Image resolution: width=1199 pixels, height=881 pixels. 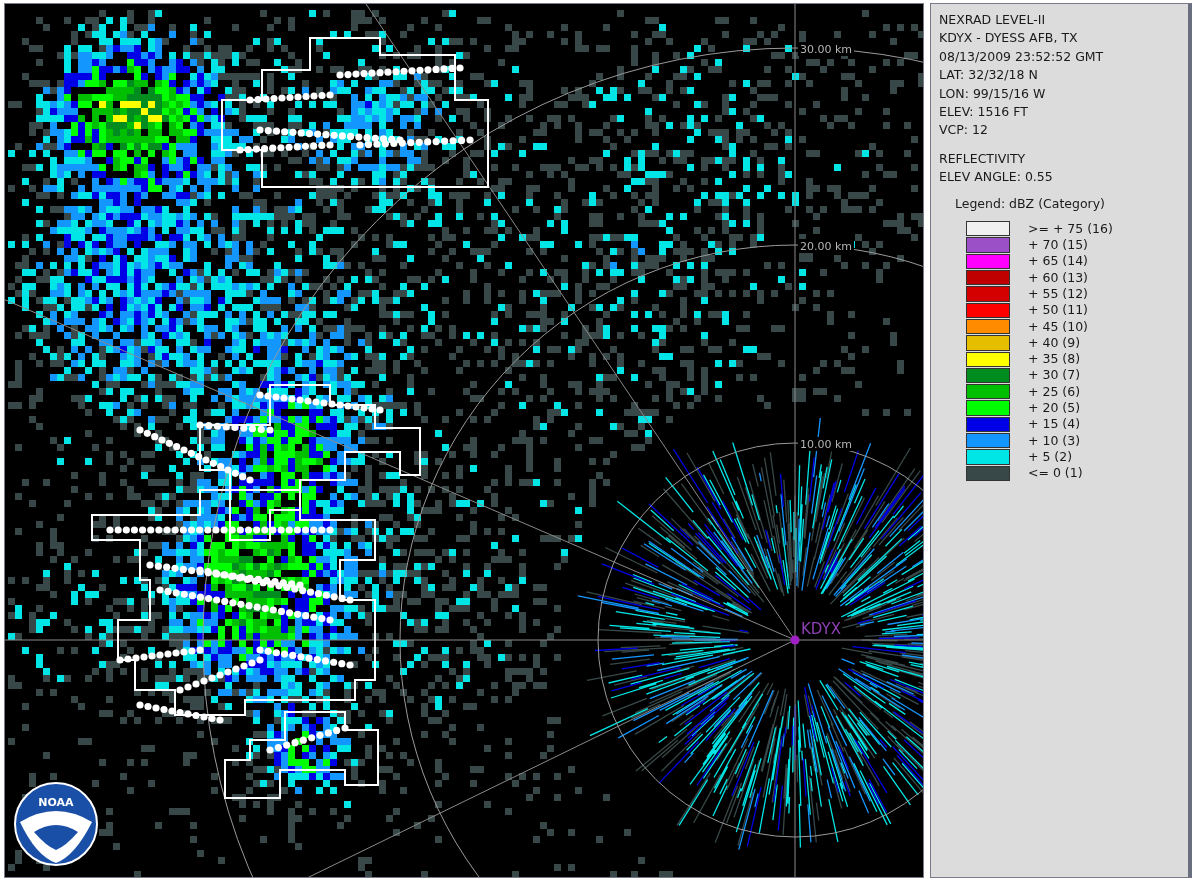 What do you see at coordinates (1009, 38) in the screenshot?
I see `info-line: KDYX - DYESS AFB, TX` at bounding box center [1009, 38].